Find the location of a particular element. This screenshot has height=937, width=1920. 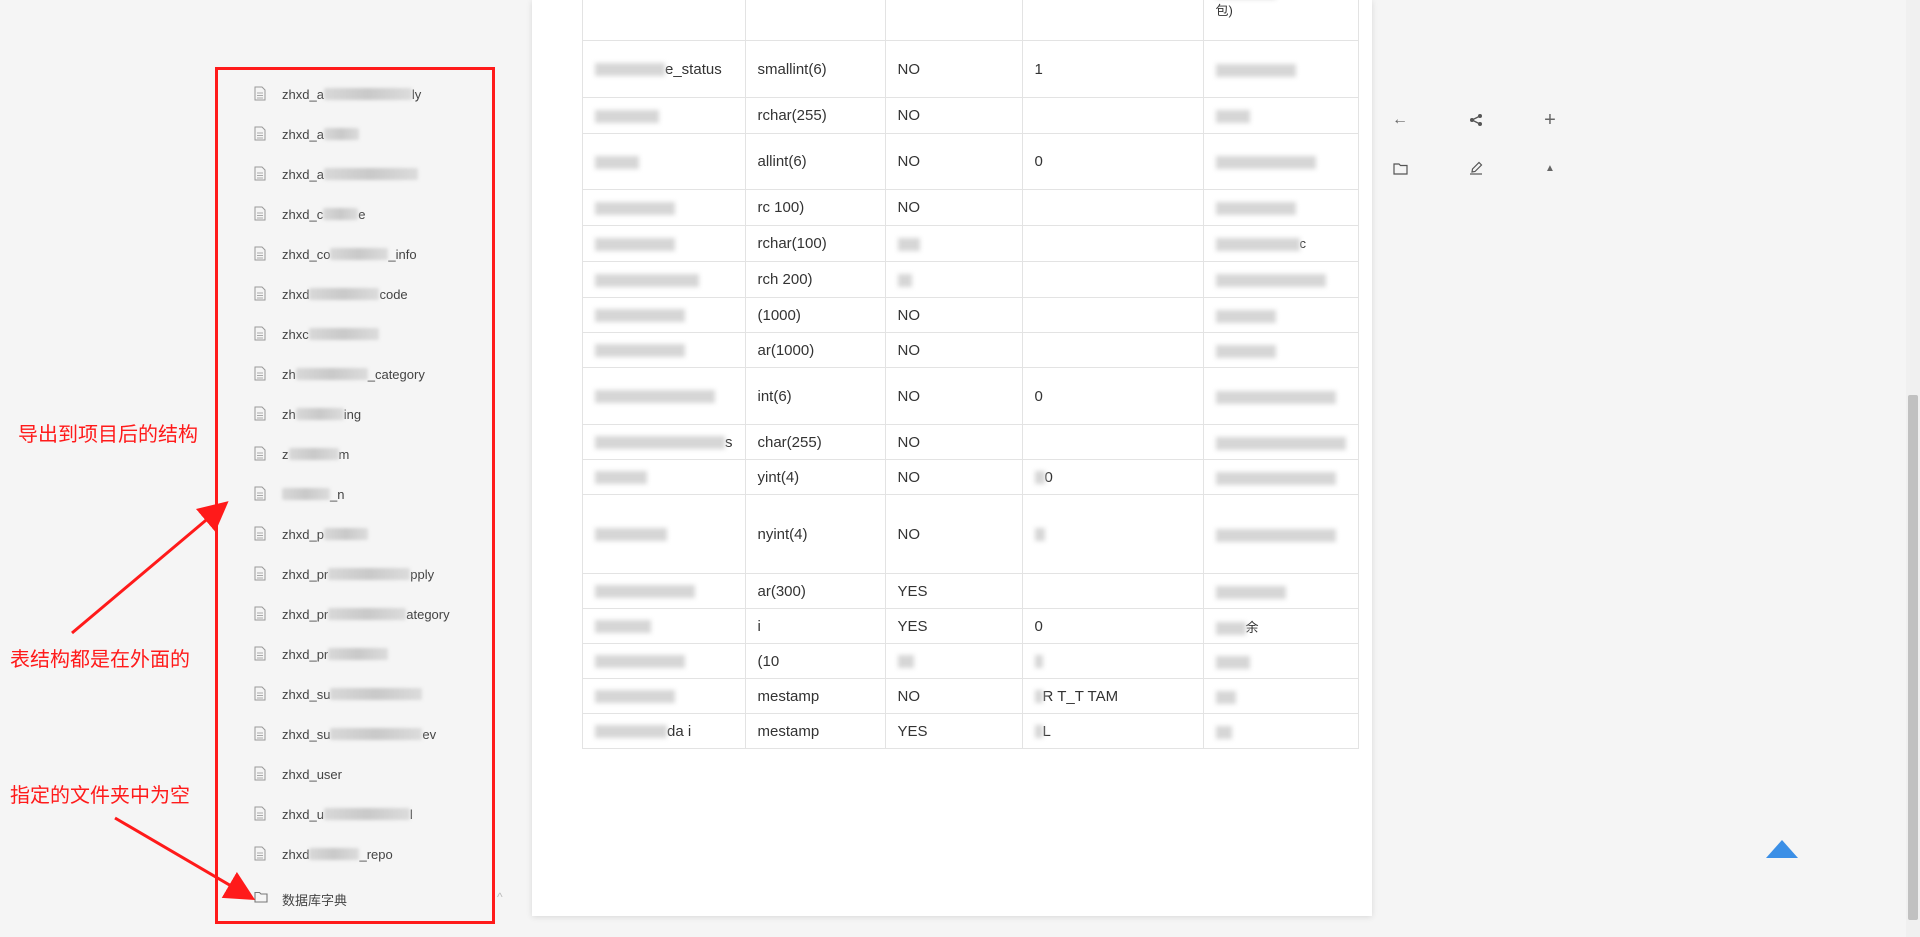

tree-item-label-suffix: _n is located at coordinates (337, 494).